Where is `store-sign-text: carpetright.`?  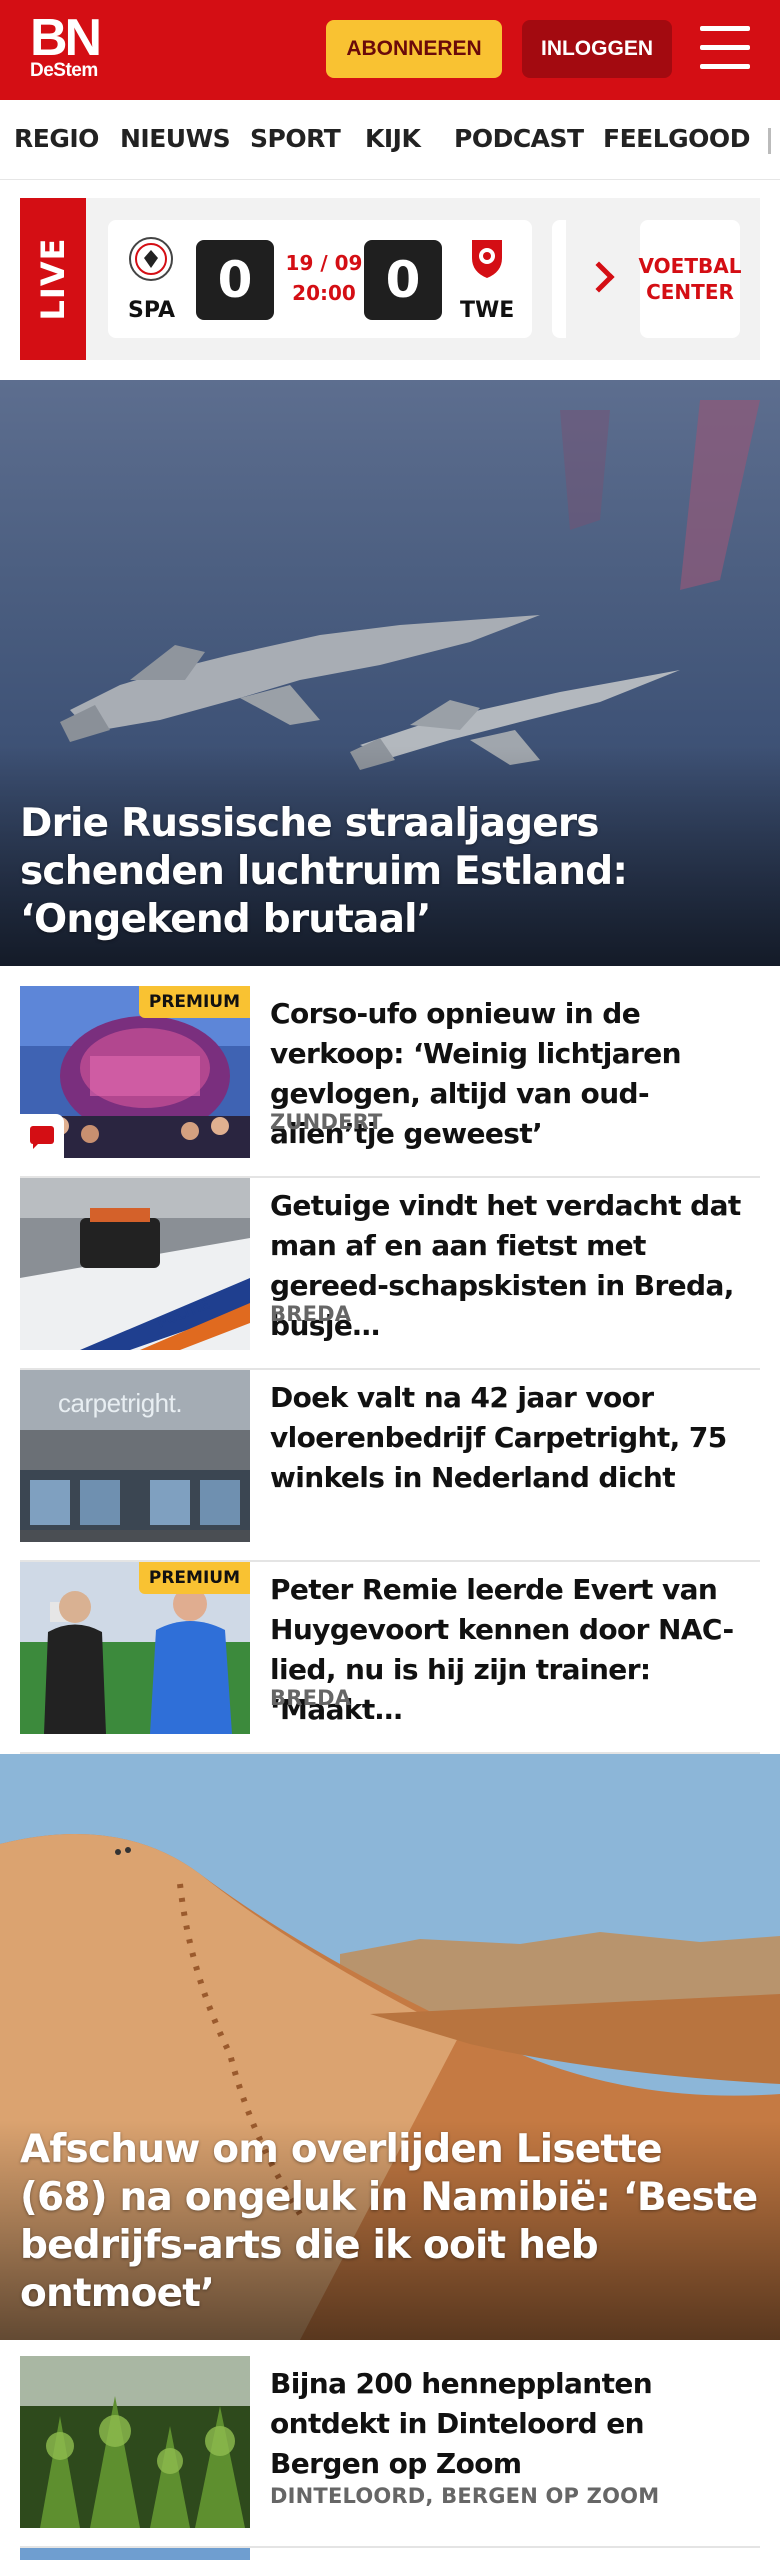 store-sign-text: carpetright. is located at coordinates (120, 1403).